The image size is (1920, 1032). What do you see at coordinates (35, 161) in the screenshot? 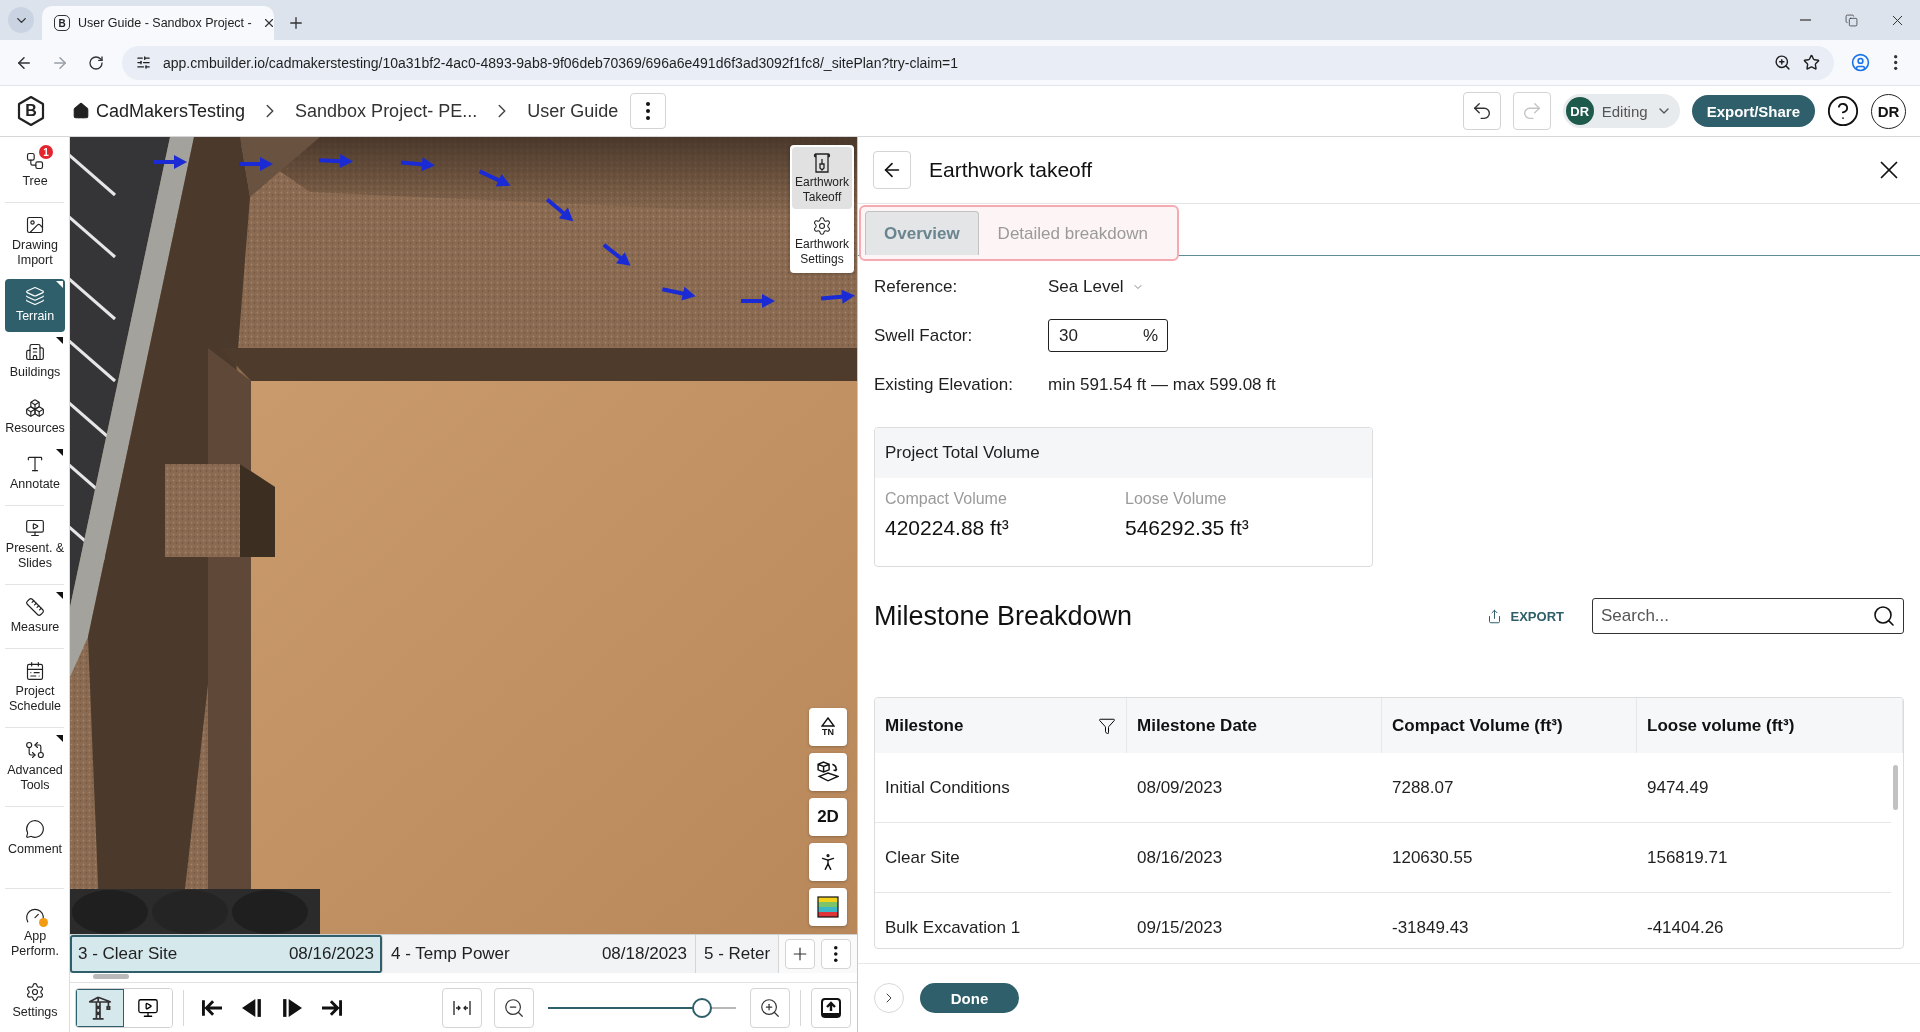
I see `tree-icon` at bounding box center [35, 161].